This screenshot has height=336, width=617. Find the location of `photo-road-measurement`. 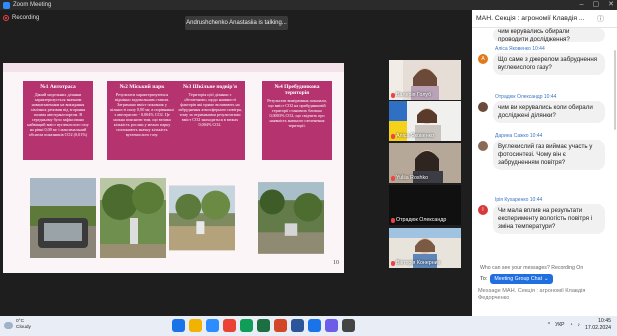

photo-road-measurement is located at coordinates (63, 218).